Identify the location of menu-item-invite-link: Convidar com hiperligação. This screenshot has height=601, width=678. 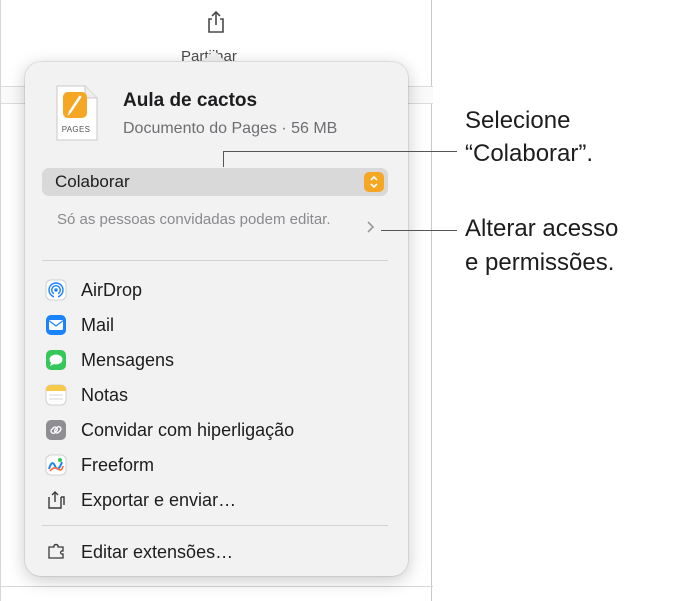
(215, 430).